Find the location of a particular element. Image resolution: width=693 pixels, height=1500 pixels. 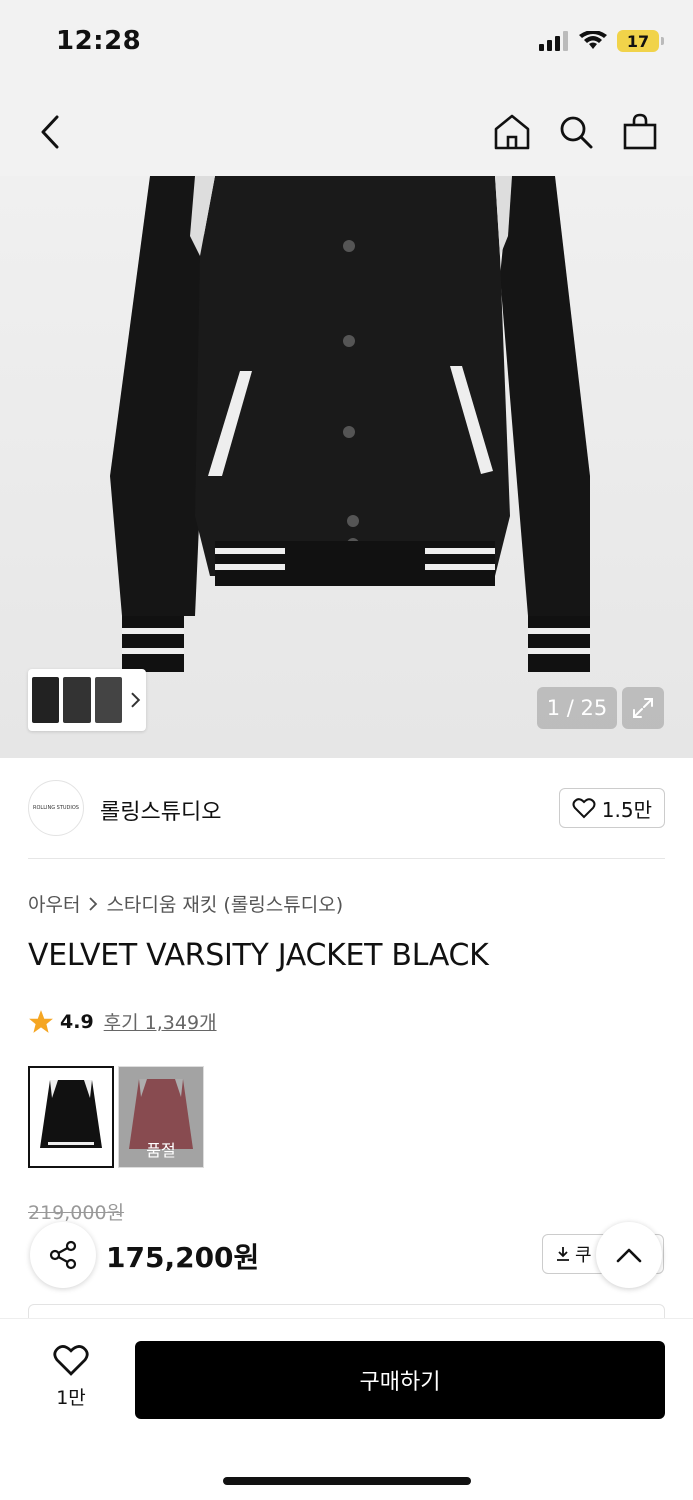

back-button is located at coordinates (50, 132).